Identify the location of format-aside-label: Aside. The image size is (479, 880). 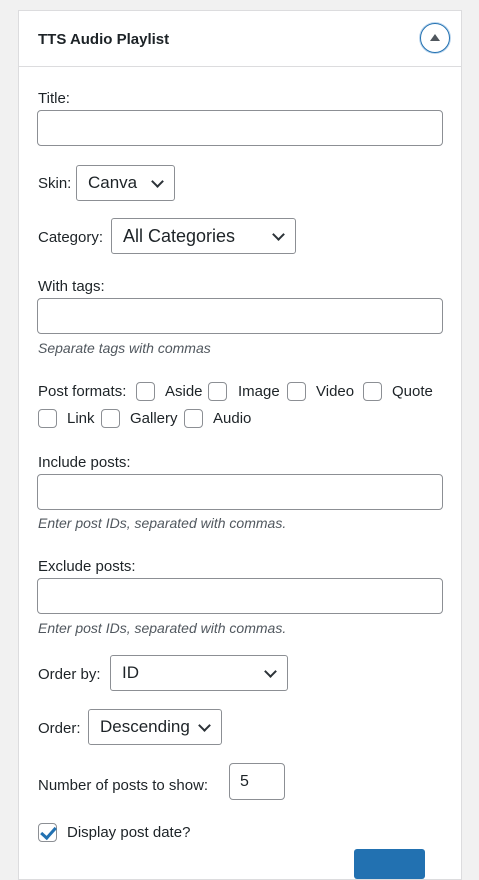
(184, 391).